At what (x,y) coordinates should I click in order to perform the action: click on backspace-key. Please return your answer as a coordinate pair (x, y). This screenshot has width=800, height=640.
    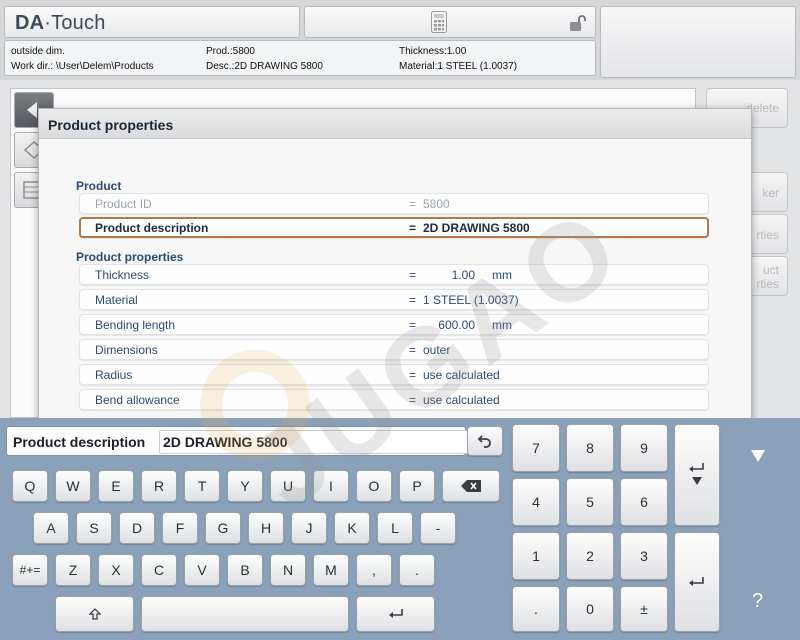
    Looking at the image, I should click on (471, 486).